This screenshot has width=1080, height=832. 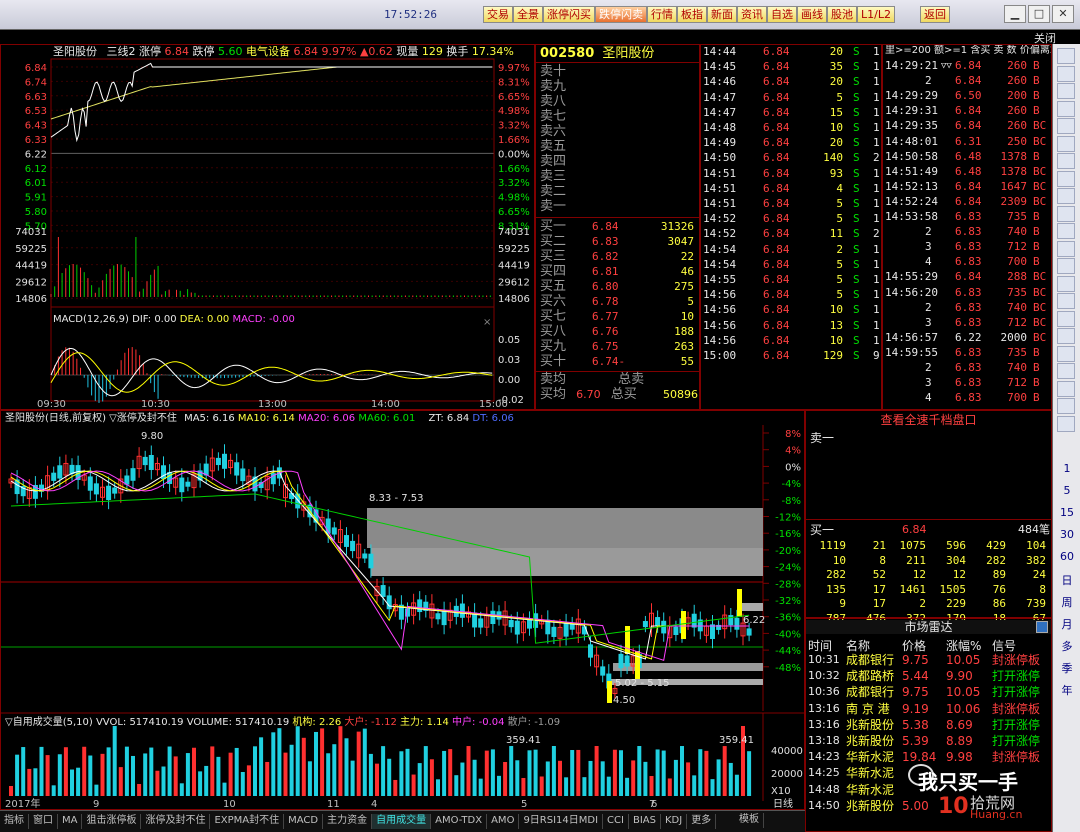 I want to click on period-6: 周, so click(x=1066, y=602).